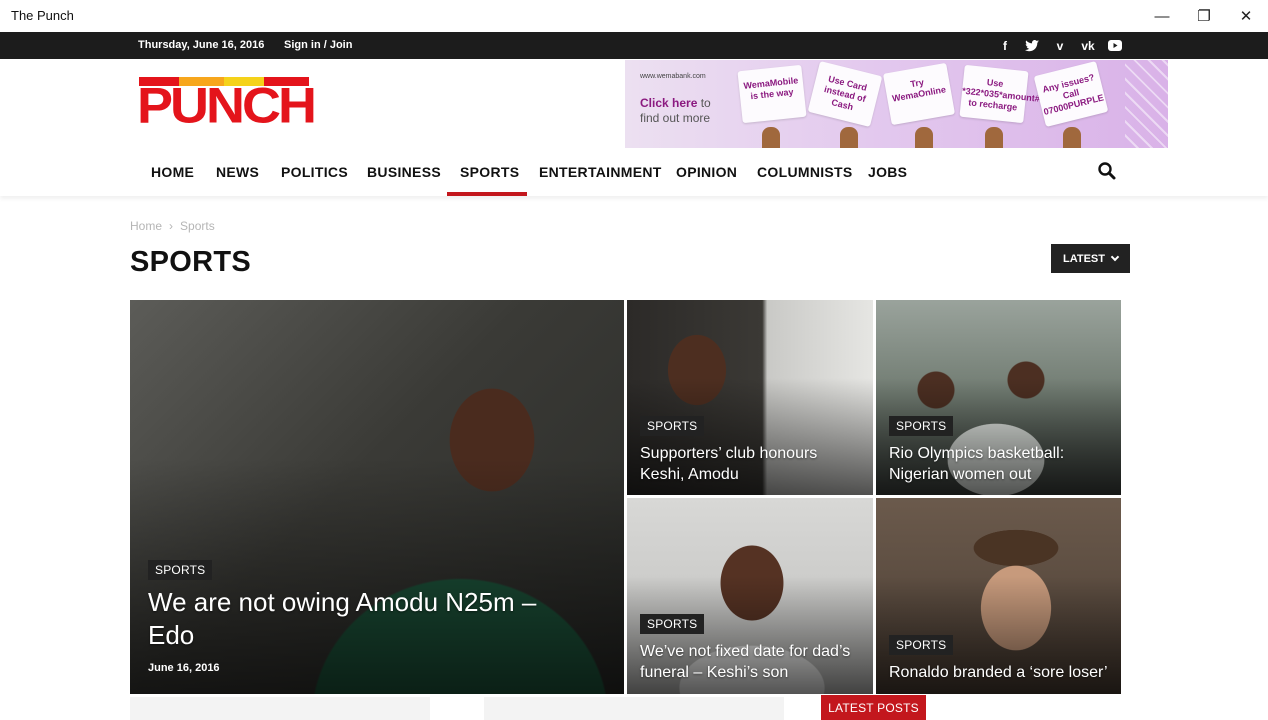 The width and height of the screenshot is (1268, 720). What do you see at coordinates (706, 172) in the screenshot?
I see `nav-item-opinion: OPINION` at bounding box center [706, 172].